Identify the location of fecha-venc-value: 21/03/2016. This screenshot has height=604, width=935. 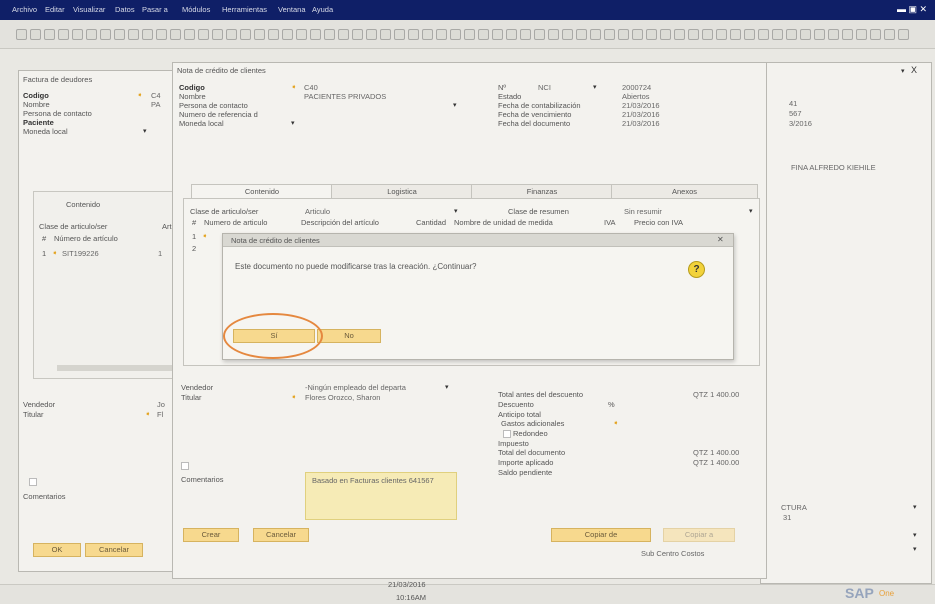
(641, 114).